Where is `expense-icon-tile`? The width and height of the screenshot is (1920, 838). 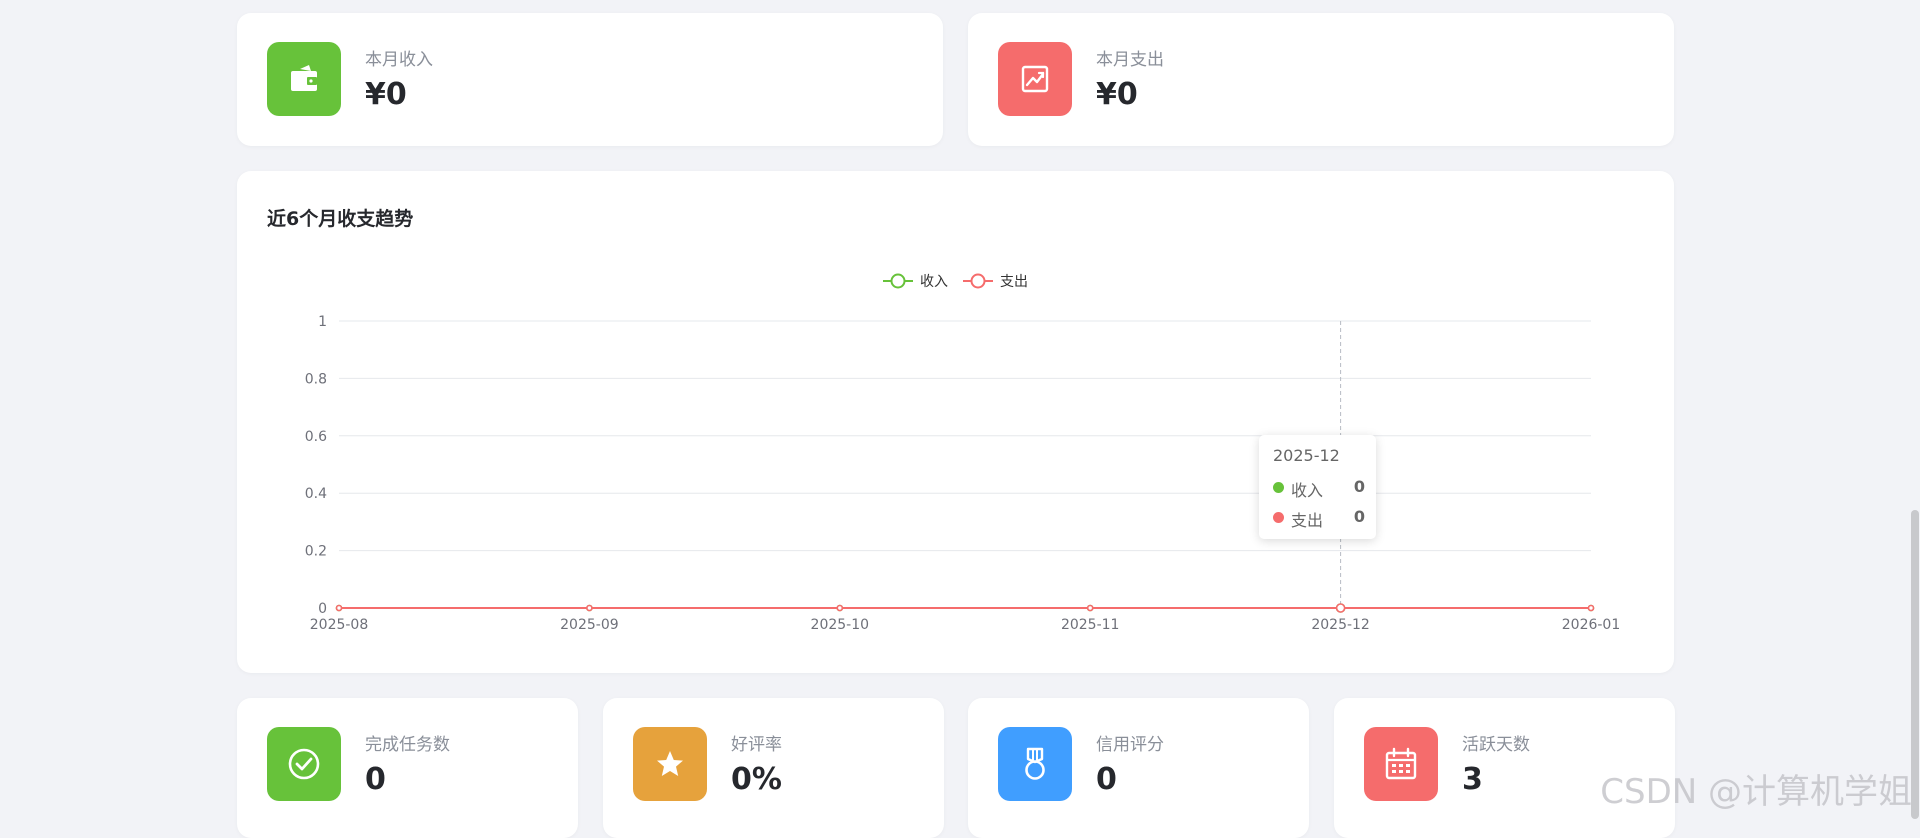
expense-icon-tile is located at coordinates (1035, 79).